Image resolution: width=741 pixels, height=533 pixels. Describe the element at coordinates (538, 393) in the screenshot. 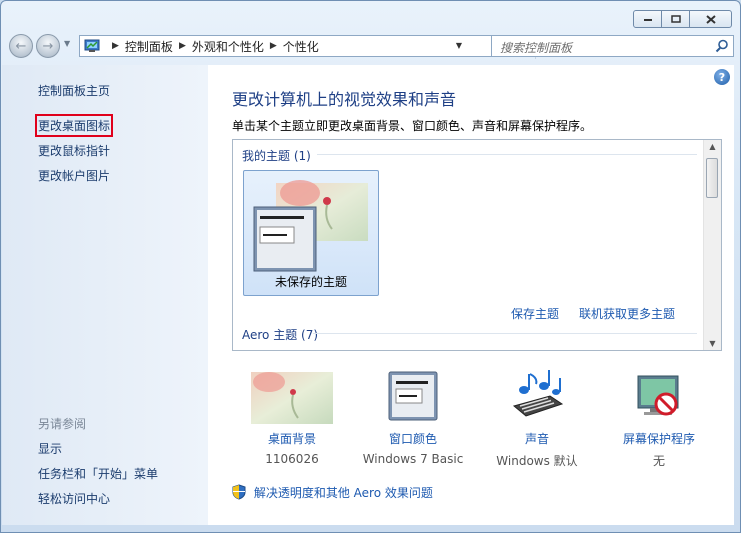

I see `sounds-icon` at that location.